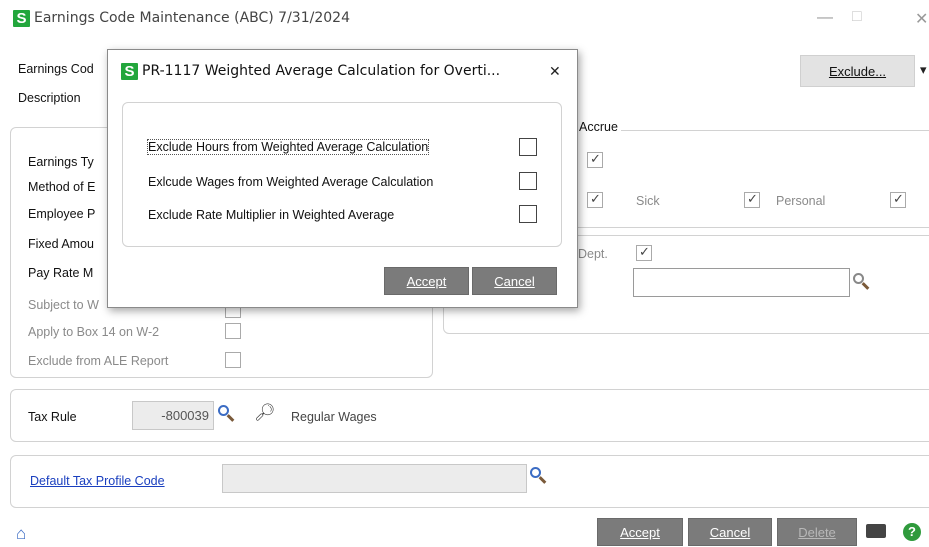  What do you see at coordinates (528, 214) in the screenshot?
I see `exclude-rate-multiplier-checkbox` at bounding box center [528, 214].